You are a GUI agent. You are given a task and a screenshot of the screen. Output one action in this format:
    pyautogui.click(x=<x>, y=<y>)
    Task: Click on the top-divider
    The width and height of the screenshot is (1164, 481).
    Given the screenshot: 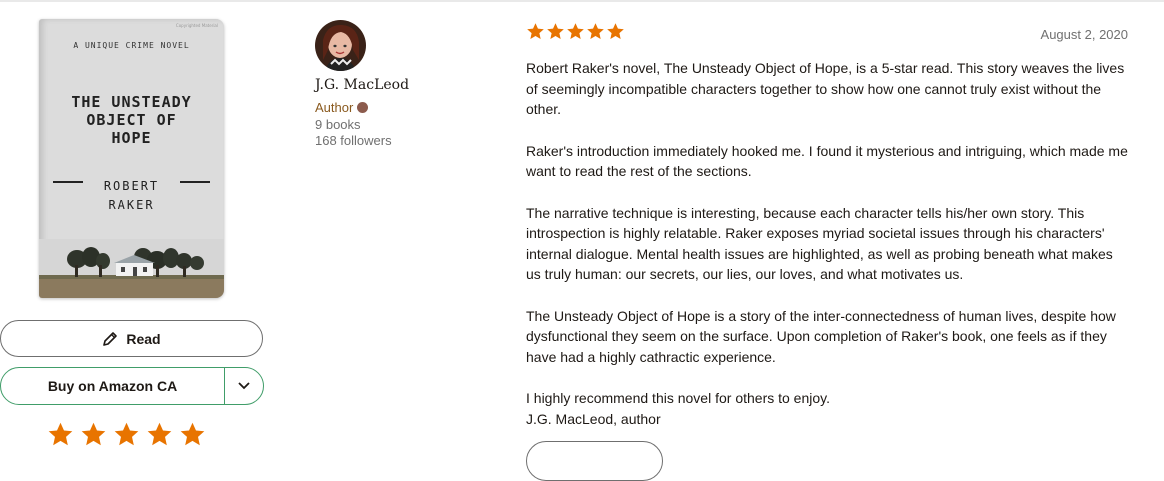 What is the action you would take?
    pyautogui.click(x=582, y=1)
    